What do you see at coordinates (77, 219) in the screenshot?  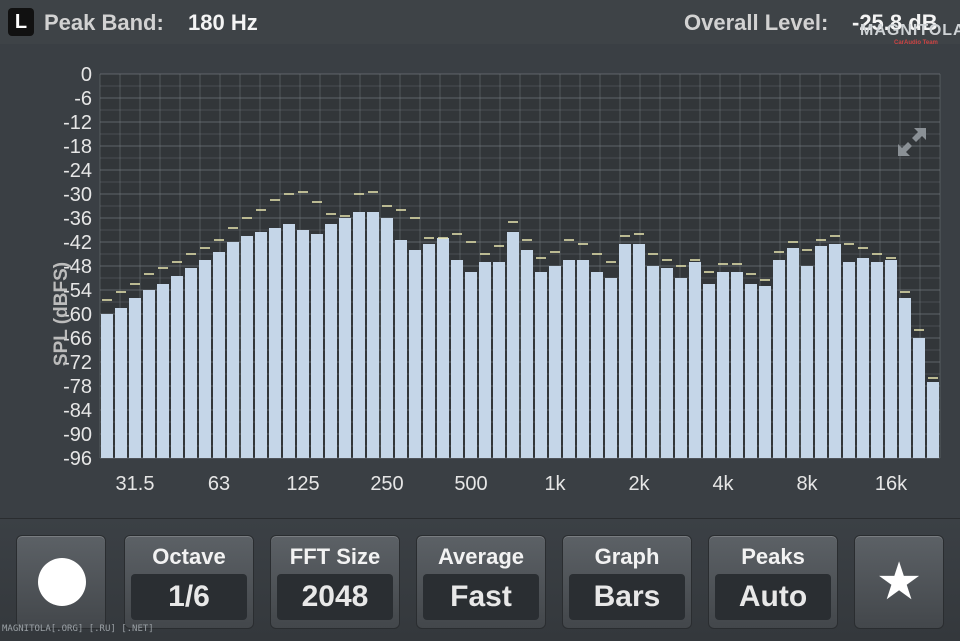 I see `y-tick-label: -36` at bounding box center [77, 219].